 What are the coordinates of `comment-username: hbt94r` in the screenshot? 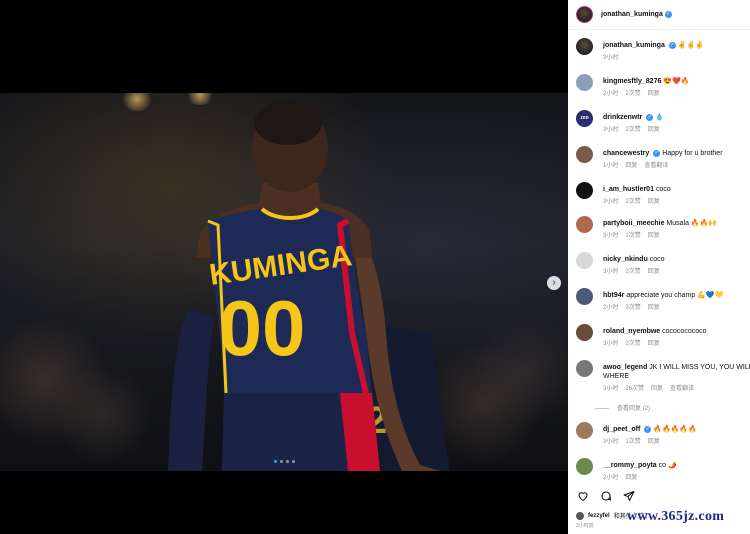 It's located at (613, 295).